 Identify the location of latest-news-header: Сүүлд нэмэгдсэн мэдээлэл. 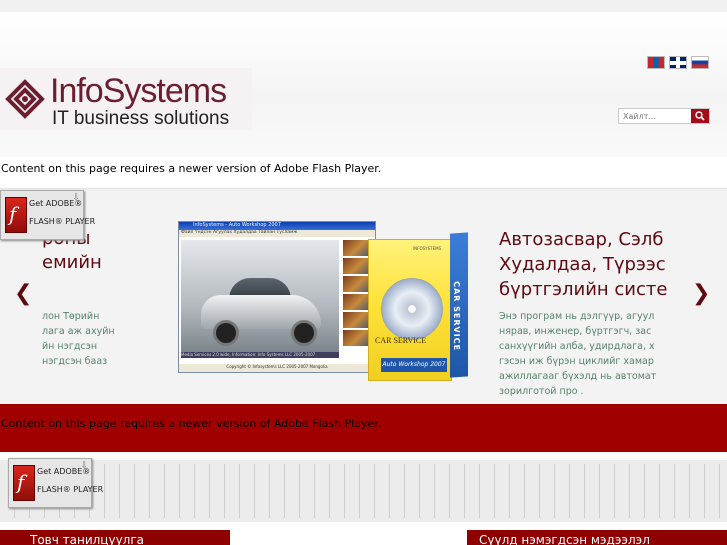
(597, 537).